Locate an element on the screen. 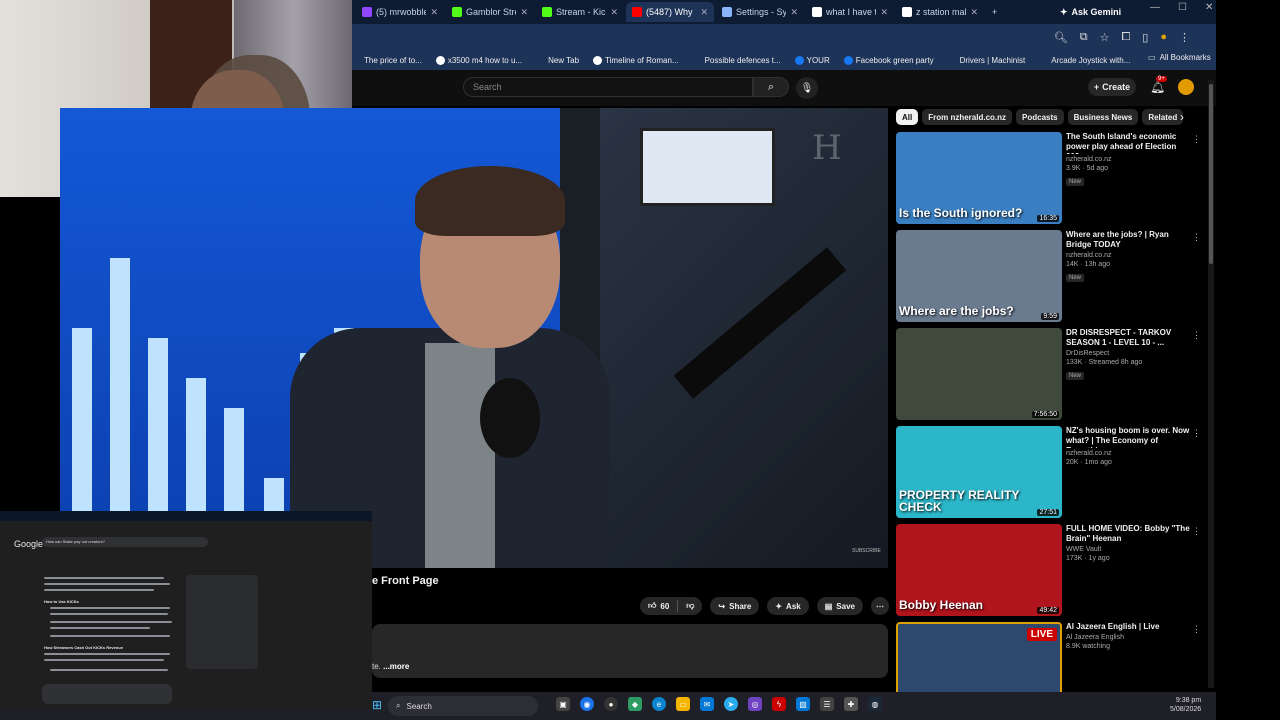 The width and height of the screenshot is (1280, 720). thumbs-down-icon: 👎︎ is located at coordinates (690, 606).